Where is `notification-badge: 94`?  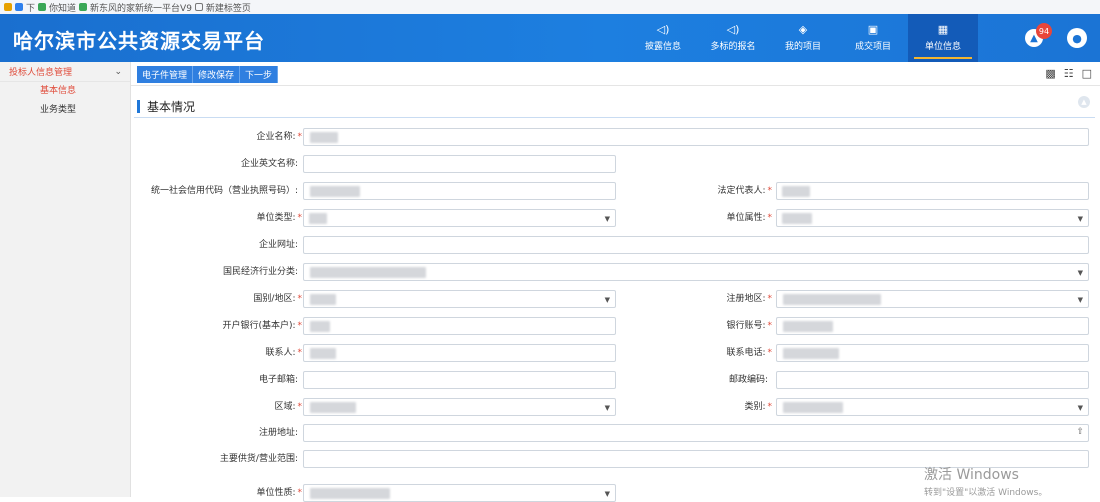 notification-badge: 94 is located at coordinates (1044, 31).